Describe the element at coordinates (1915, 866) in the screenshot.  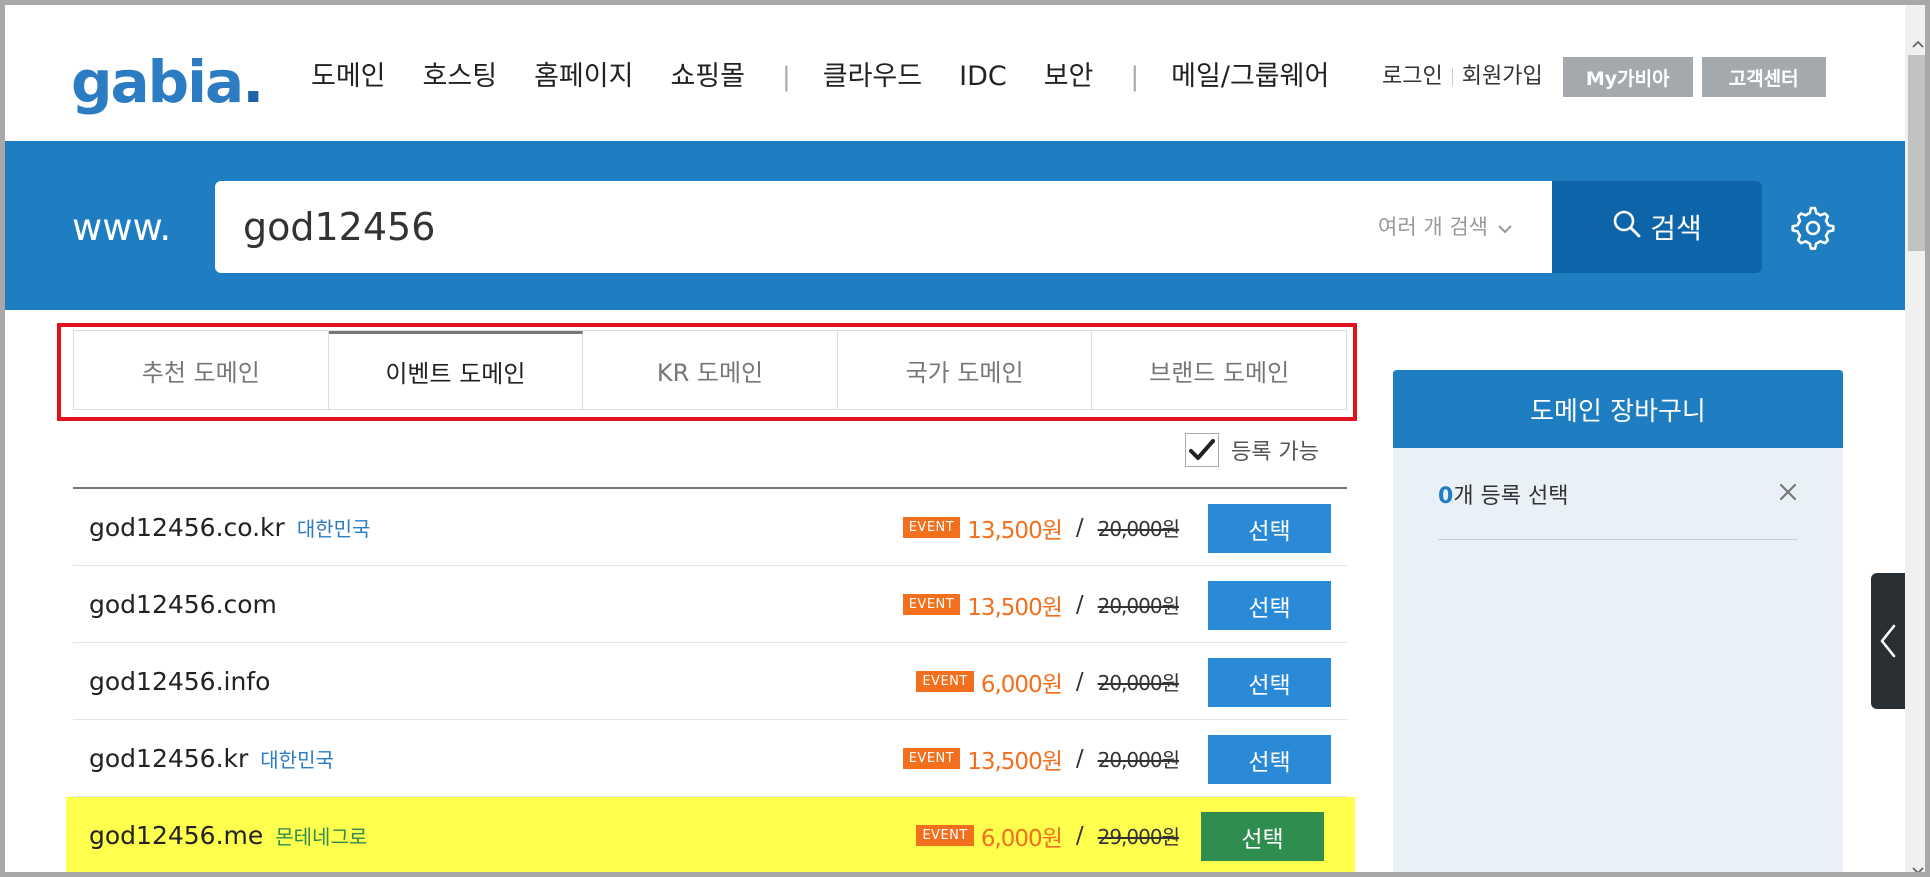
I see `scroll-down-arrow-icon` at that location.